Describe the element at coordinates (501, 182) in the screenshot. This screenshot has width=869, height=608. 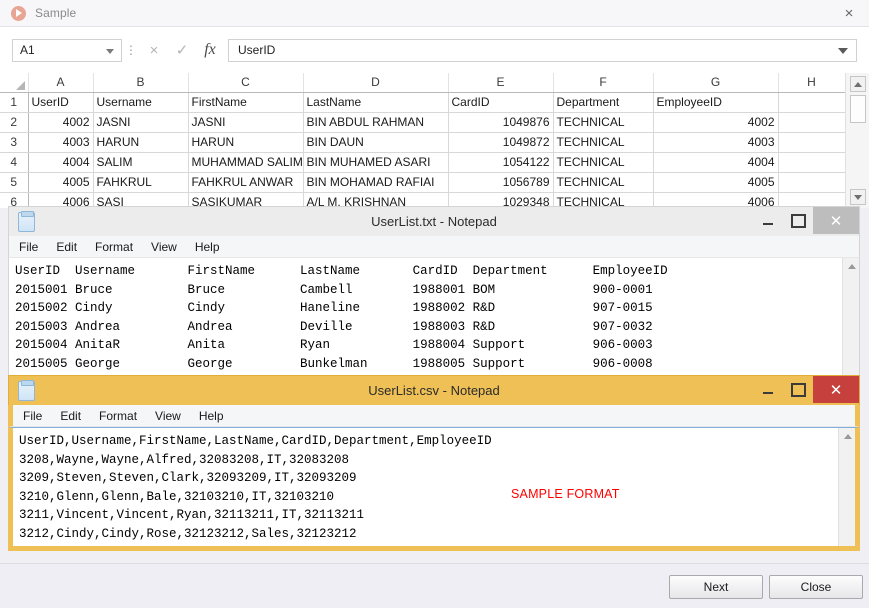
I see `cell-e5: 1056789` at that location.